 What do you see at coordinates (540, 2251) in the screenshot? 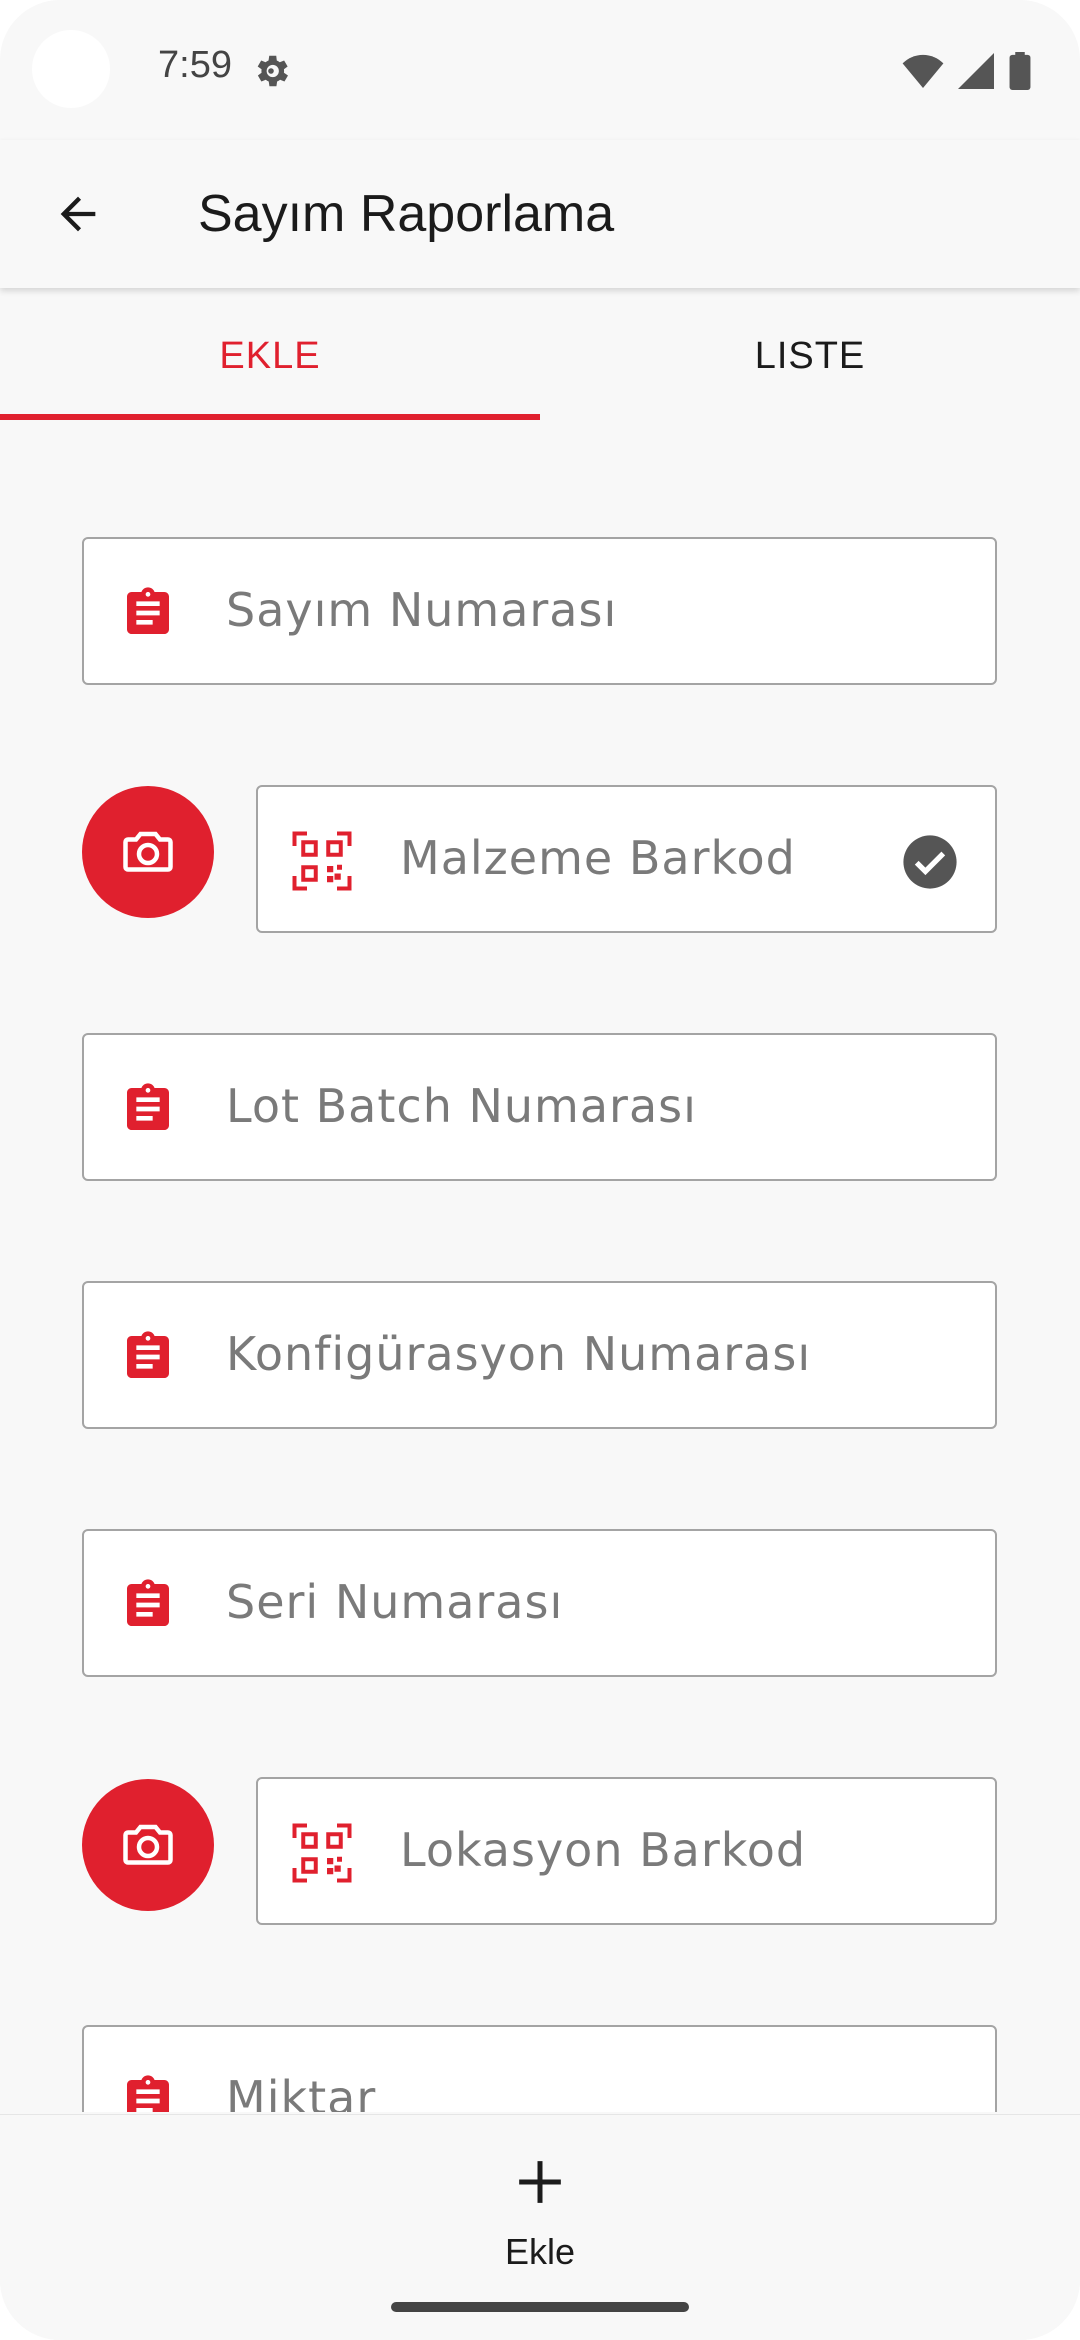
I see `add-button-label: Ekle` at bounding box center [540, 2251].